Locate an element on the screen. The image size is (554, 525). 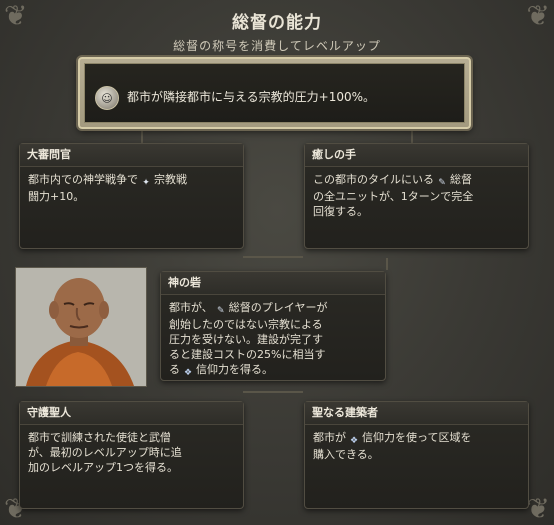
promotion-description: 都市内での神学戦争で ✦ 宗教戦 闘力+10。 is located at coordinates (131, 188).